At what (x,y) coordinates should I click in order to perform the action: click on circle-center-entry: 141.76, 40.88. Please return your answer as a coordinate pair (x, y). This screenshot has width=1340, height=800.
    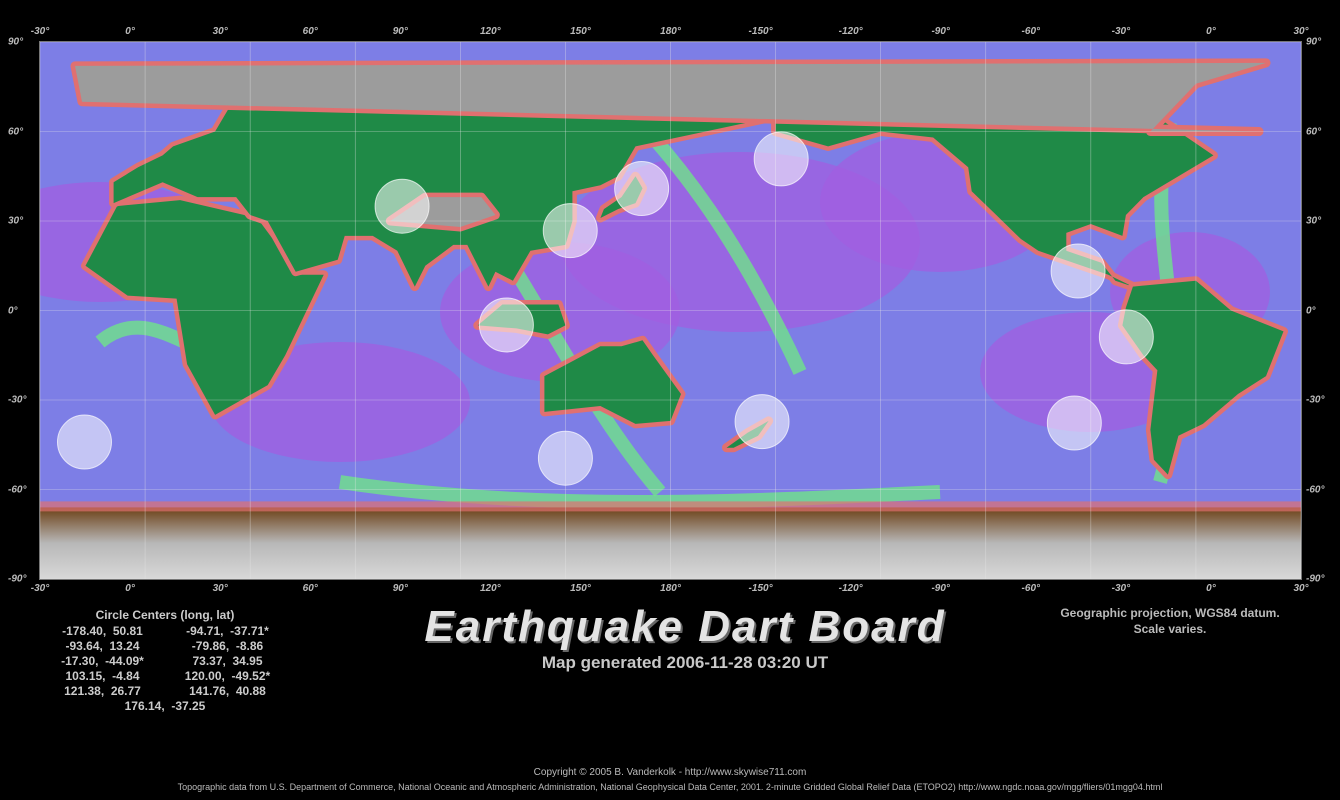
    Looking at the image, I should click on (227, 691).